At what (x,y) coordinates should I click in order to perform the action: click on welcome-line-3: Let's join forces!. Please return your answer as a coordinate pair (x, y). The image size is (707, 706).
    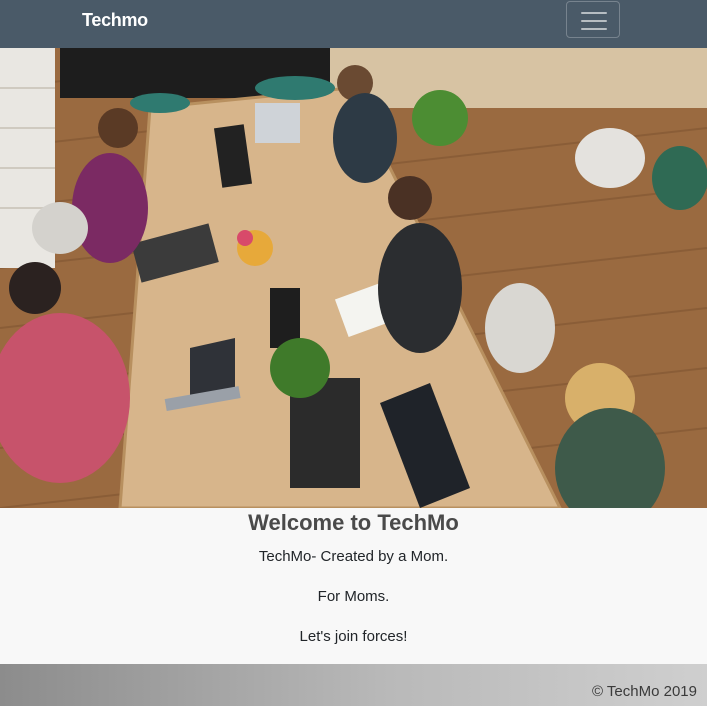
    Looking at the image, I should click on (353, 636).